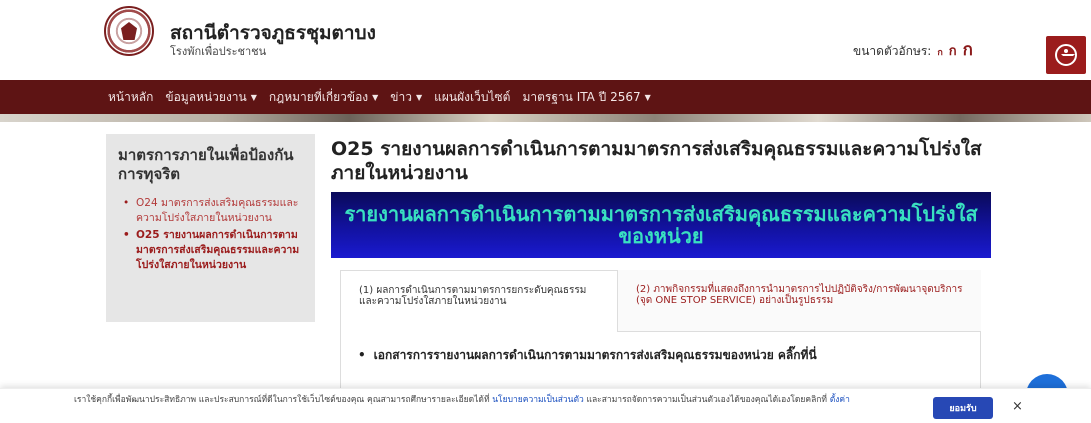 The width and height of the screenshot is (1091, 423). I want to click on sidebar-title: มาตรการภายในเพื่อป้องกันการทุจริต, so click(206, 164).